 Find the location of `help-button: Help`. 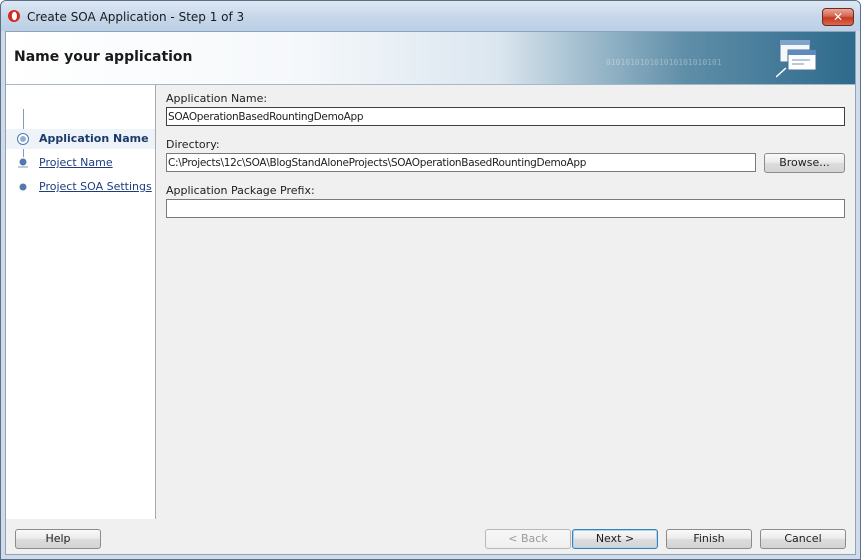

help-button: Help is located at coordinates (58, 539).